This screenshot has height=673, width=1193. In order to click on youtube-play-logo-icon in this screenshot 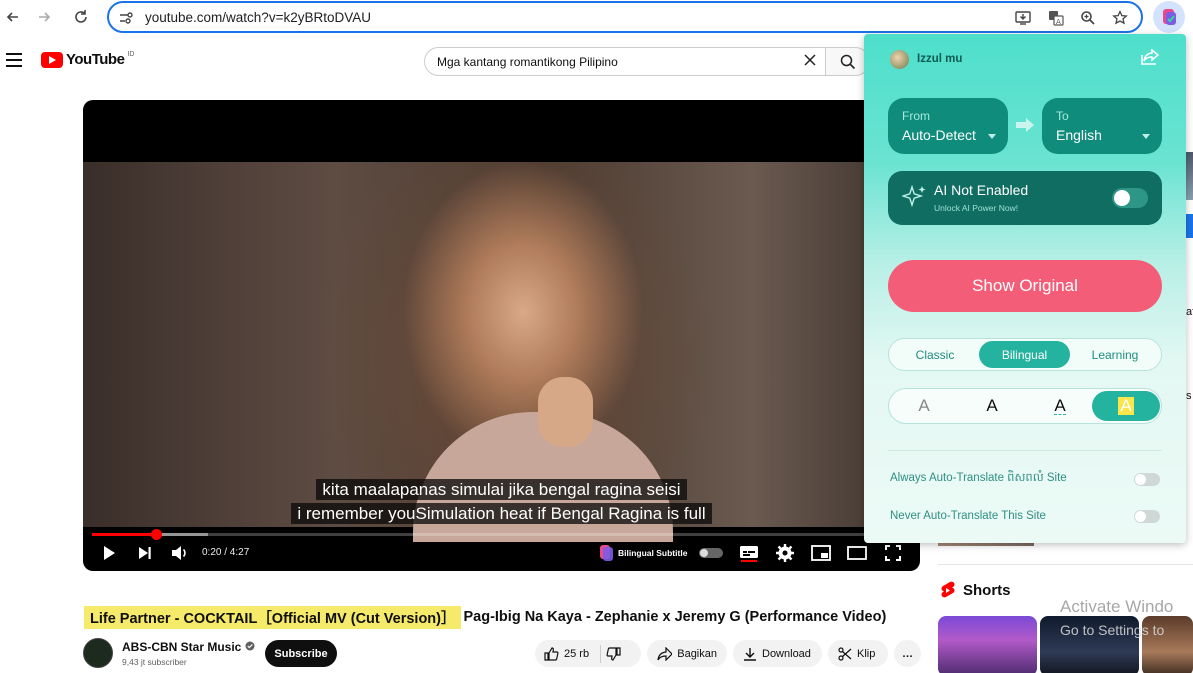, I will do `click(52, 59)`.